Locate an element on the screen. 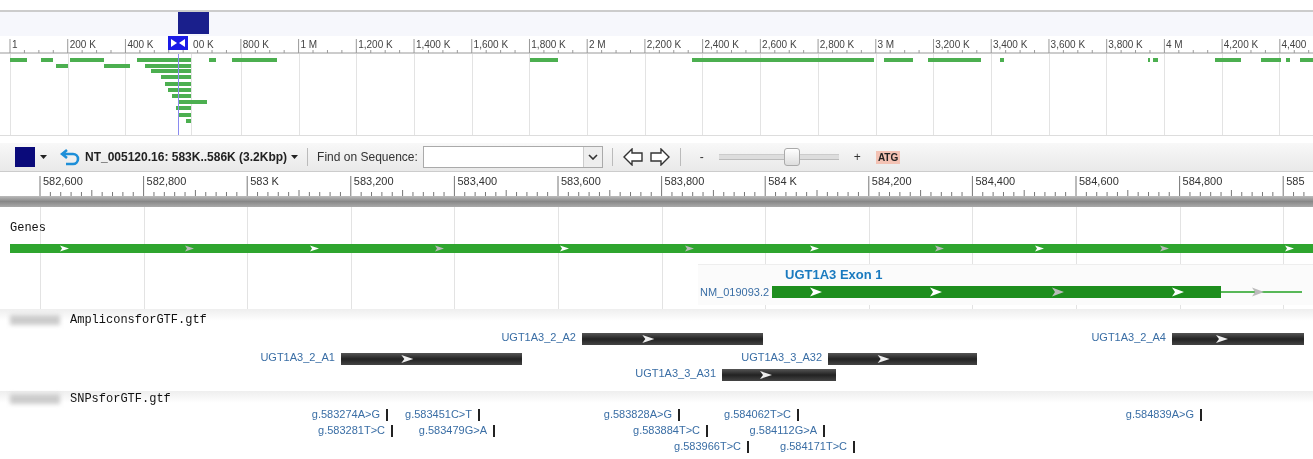  ruler-label: 583,200 is located at coordinates (373, 181).